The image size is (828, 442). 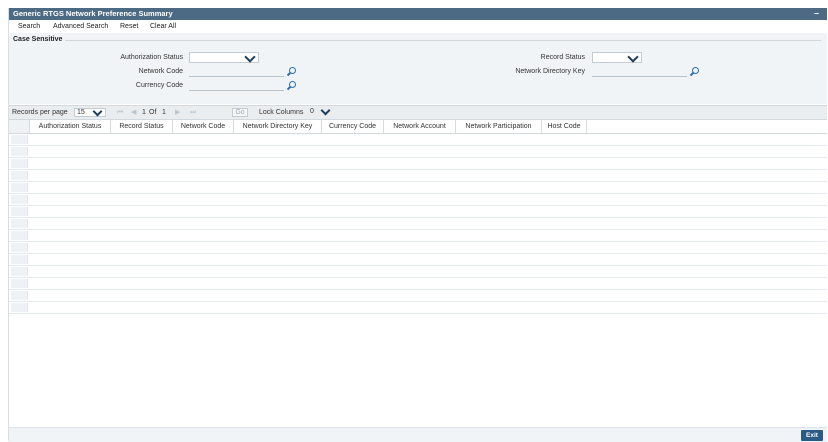 What do you see at coordinates (90, 111) in the screenshot?
I see `records-per-page-select: 15` at bounding box center [90, 111].